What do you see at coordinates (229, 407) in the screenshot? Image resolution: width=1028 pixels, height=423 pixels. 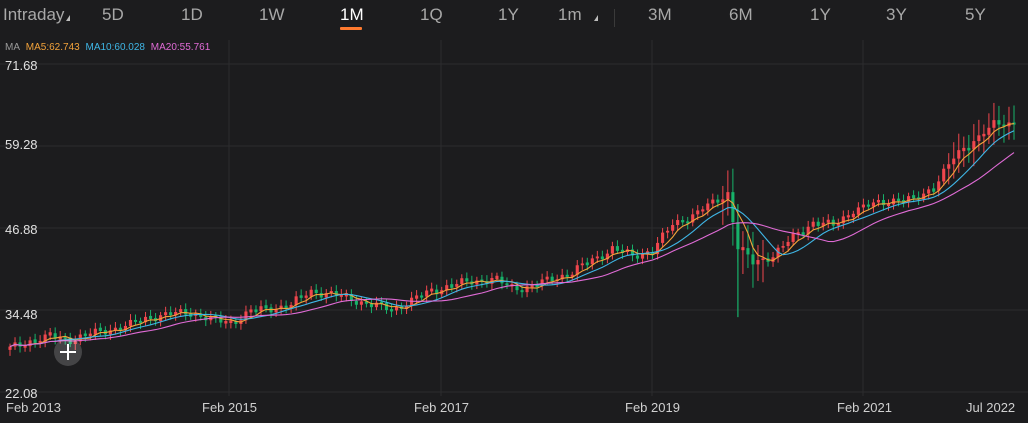 I see `x-tick-label: Feb 2015` at bounding box center [229, 407].